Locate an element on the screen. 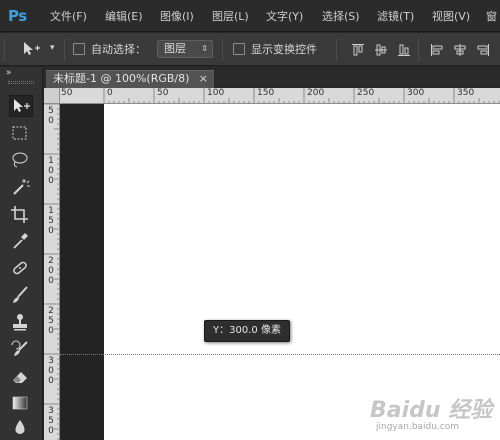  auto-select-checkbox is located at coordinates (79, 49).